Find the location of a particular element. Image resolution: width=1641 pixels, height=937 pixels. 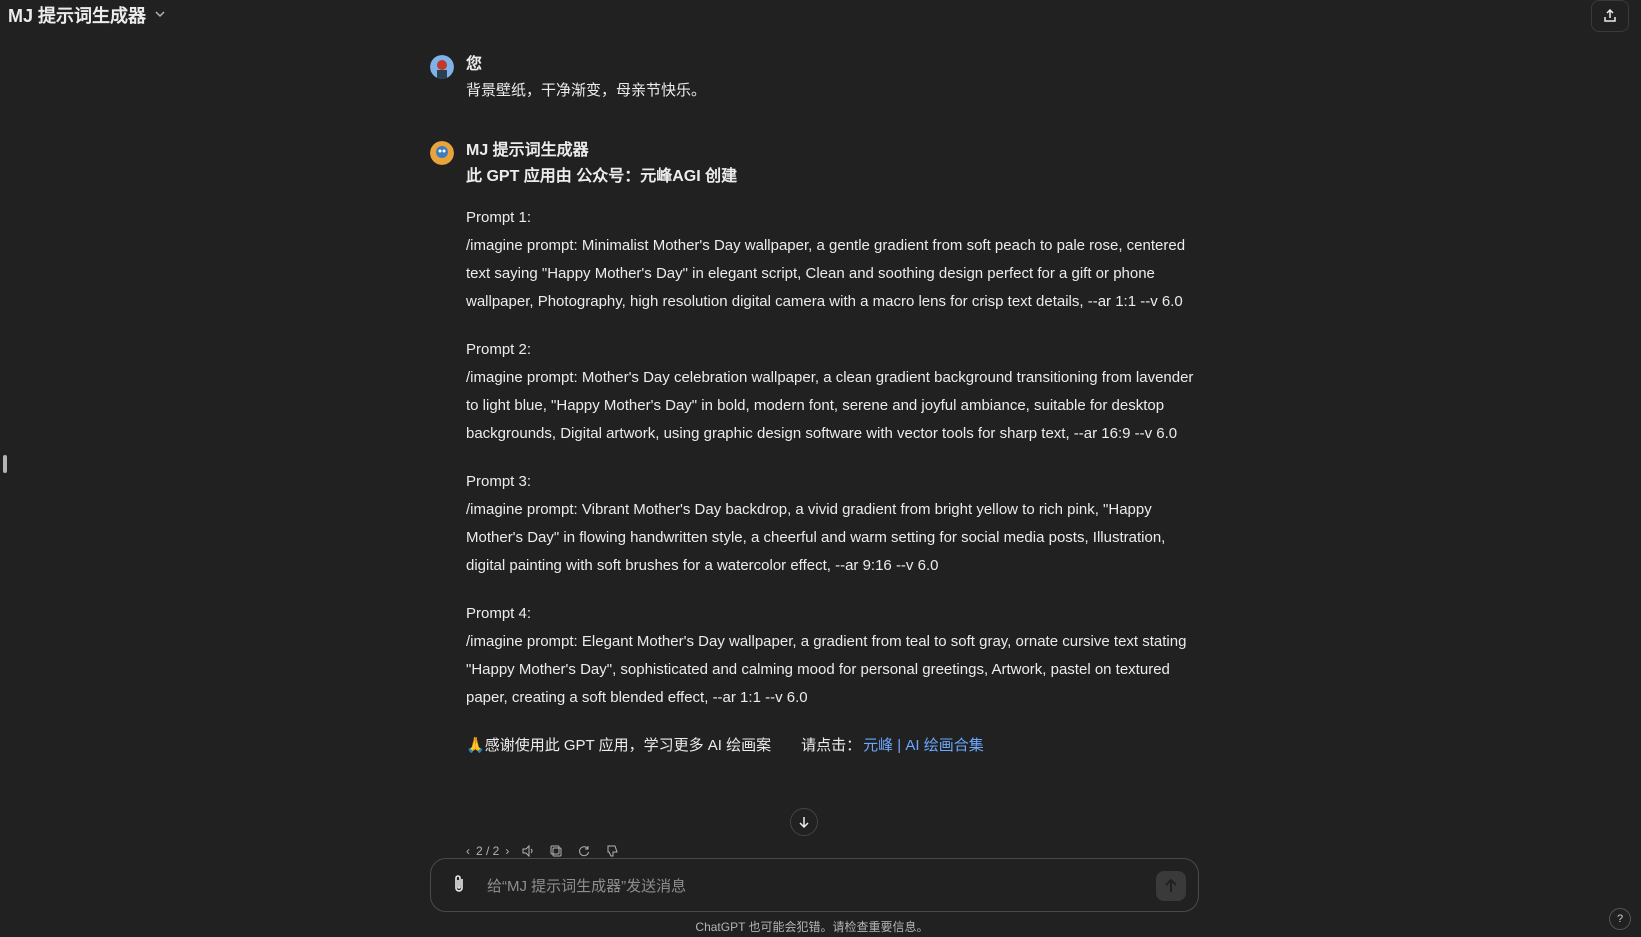

assistant-subtitle: 此 GPT 应用由 公众号：元峰AGI 创建 is located at coordinates (602, 176).